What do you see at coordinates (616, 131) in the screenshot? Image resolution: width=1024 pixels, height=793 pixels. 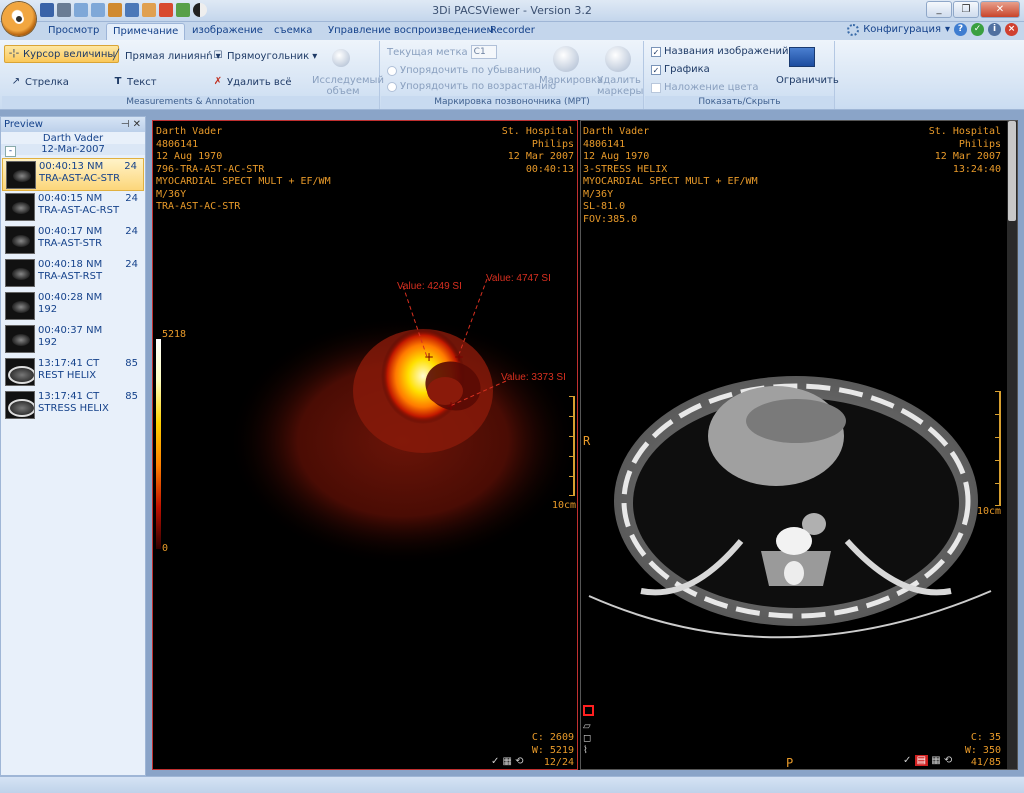 I see `patient-name: Darth Vader` at bounding box center [616, 131].